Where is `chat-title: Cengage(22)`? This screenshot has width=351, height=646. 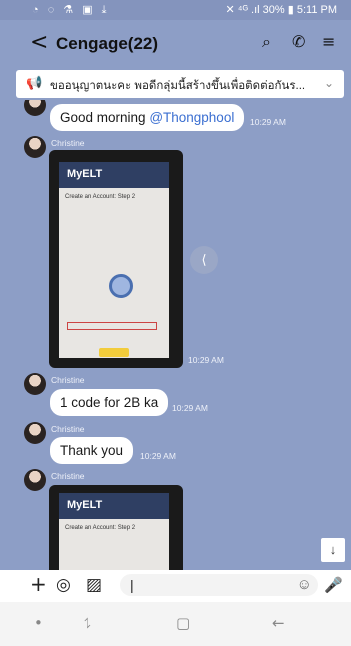
chat-title: Cengage(22) is located at coordinates (107, 43).